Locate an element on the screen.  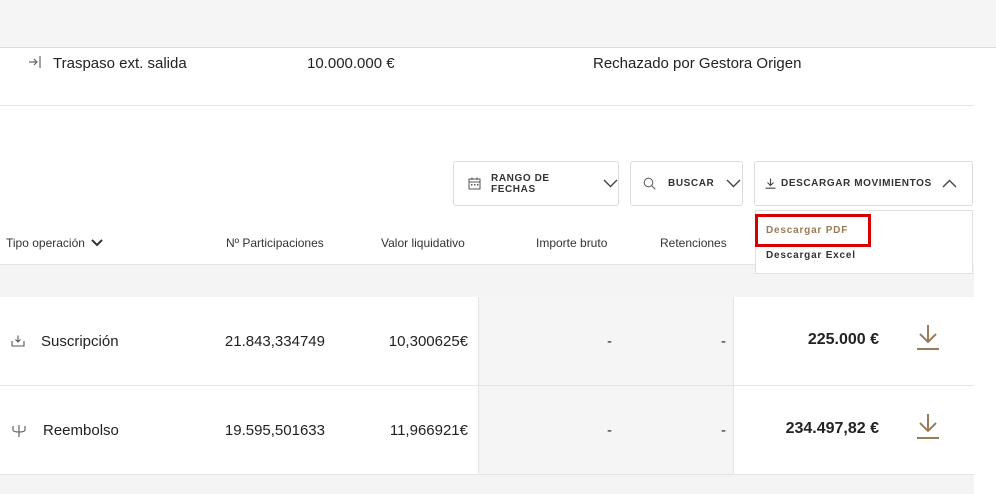
sort-chevron-icon is located at coordinates (97, 243).